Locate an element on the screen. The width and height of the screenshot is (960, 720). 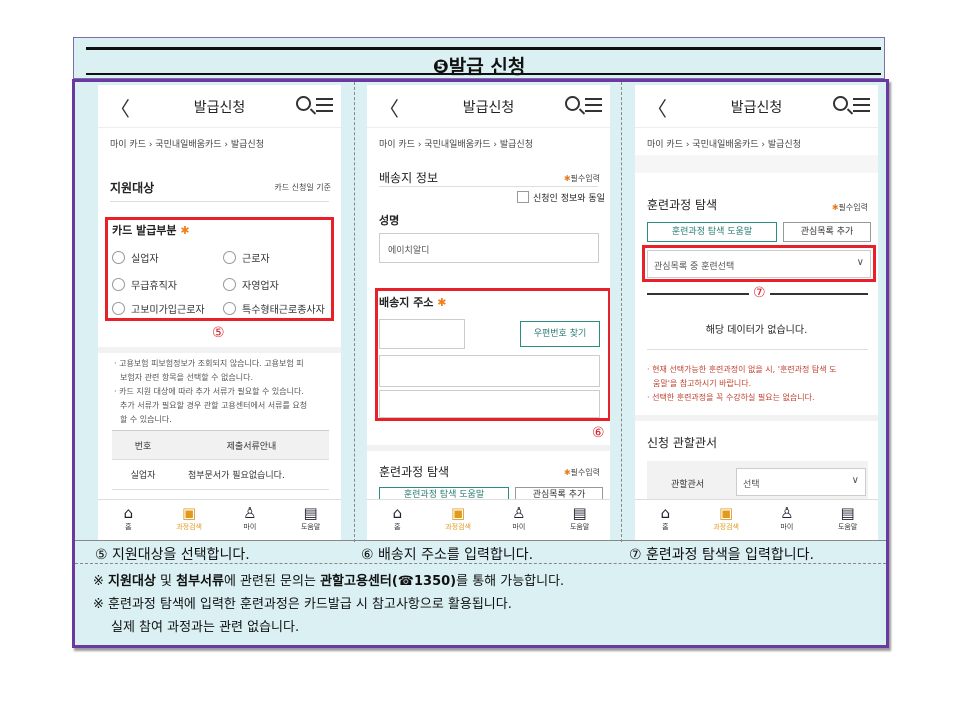
add-favorite-button: 관심목록 추가 is located at coordinates (827, 232).